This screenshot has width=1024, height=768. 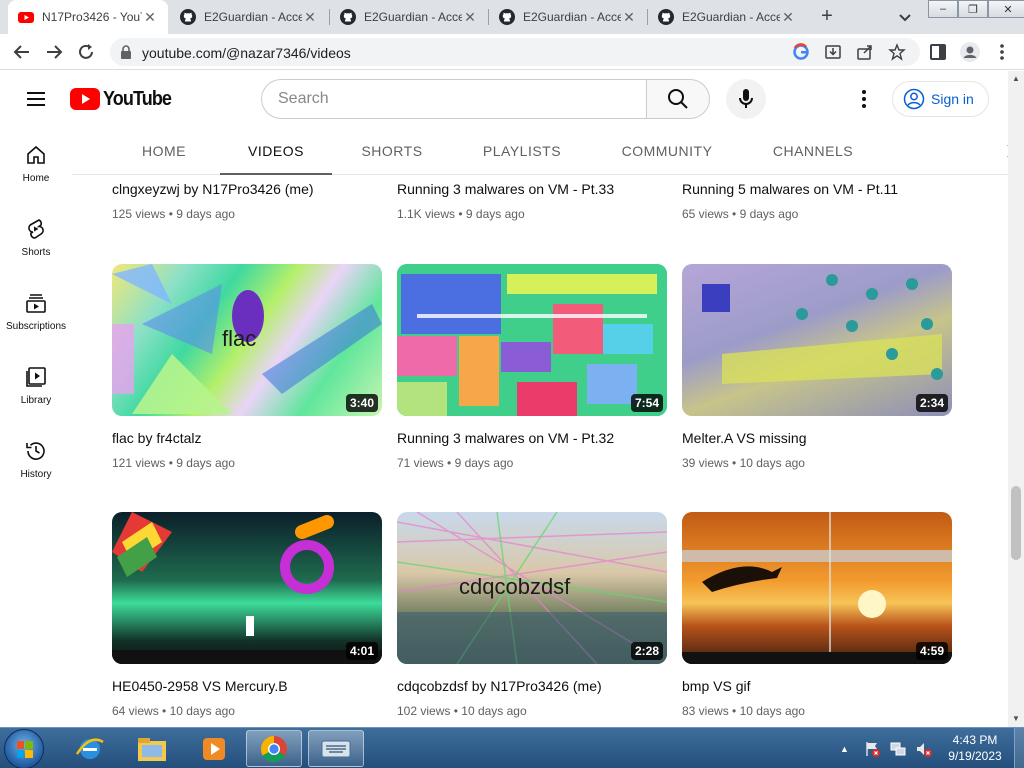 What do you see at coordinates (973, 9) in the screenshot?
I see `maximize-button: ❐` at bounding box center [973, 9].